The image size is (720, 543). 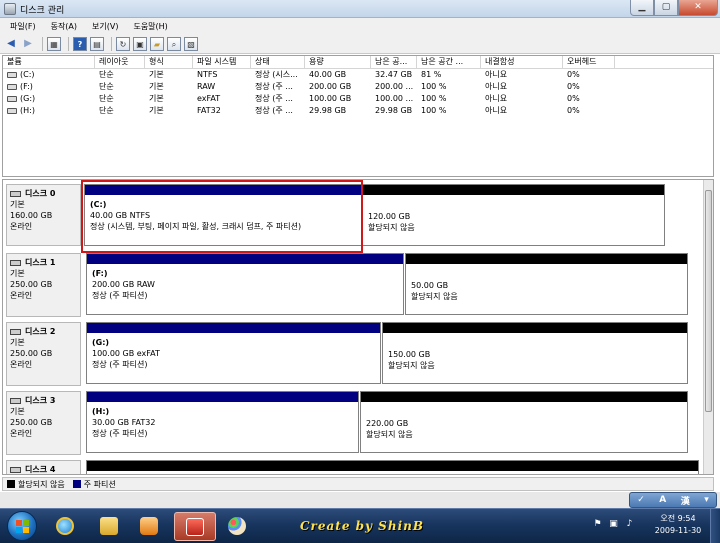 I want to click on disk-3-label: 디스크 3 기본 250.00 GB 온라인, so click(x=43, y=423).